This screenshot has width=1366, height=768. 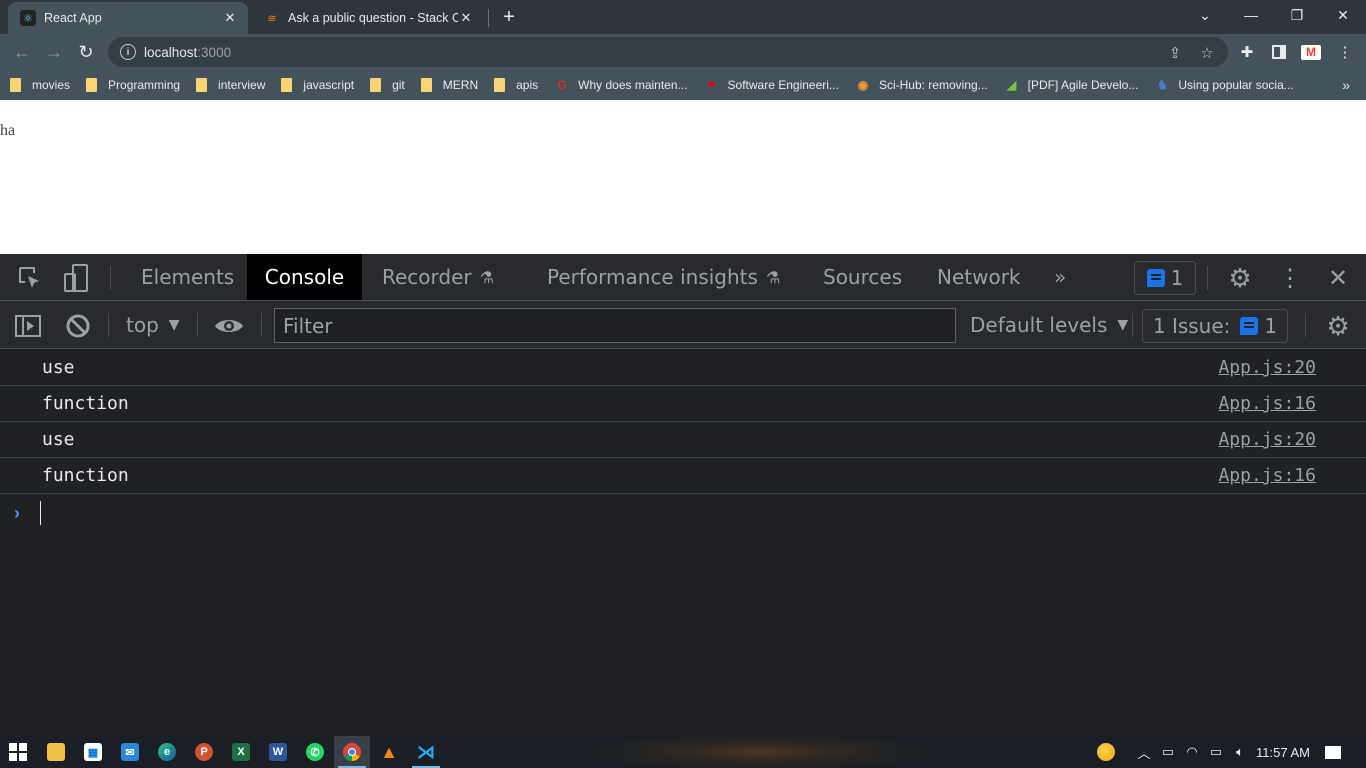 I want to click on new-tab-button: +, so click(x=509, y=17).